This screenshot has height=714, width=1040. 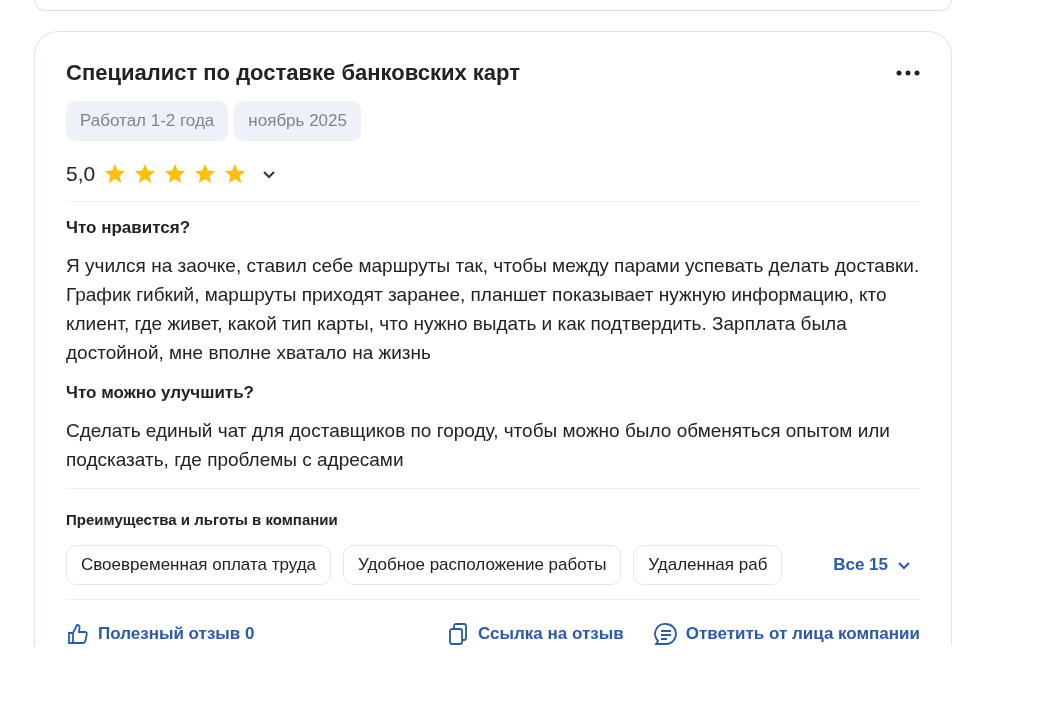 What do you see at coordinates (493, 309) in the screenshot?
I see `review-text: Я учился на заочке, ставил себе маршруты так, чтобы между парами успевать делать доставки. График гибкий, маршруты приходят заранее, планшет показывает нужную информацию, кто клиент, где живет, какой тип карты, что нужно выдать и как подтвердить. Зарплата была достойной, мне вполне хватало на жизнь` at bounding box center [493, 309].